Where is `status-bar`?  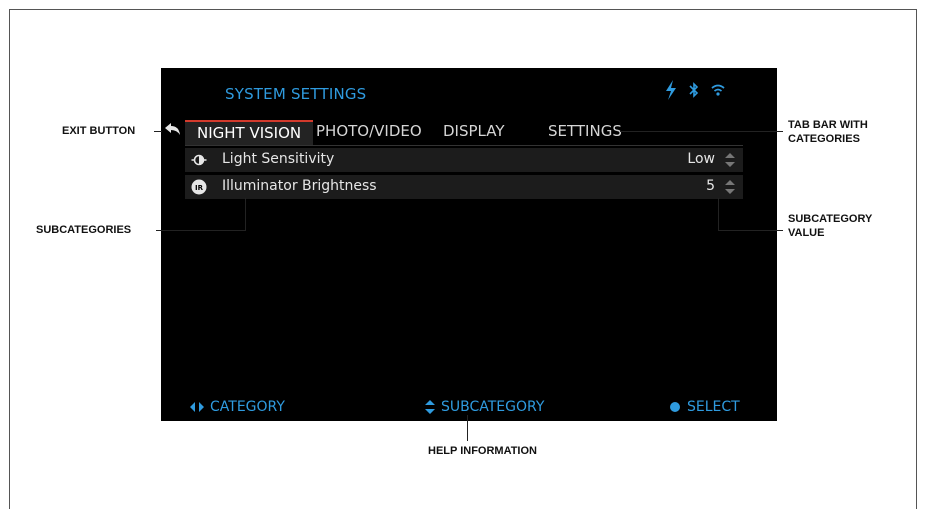 status-bar is located at coordinates (695, 90).